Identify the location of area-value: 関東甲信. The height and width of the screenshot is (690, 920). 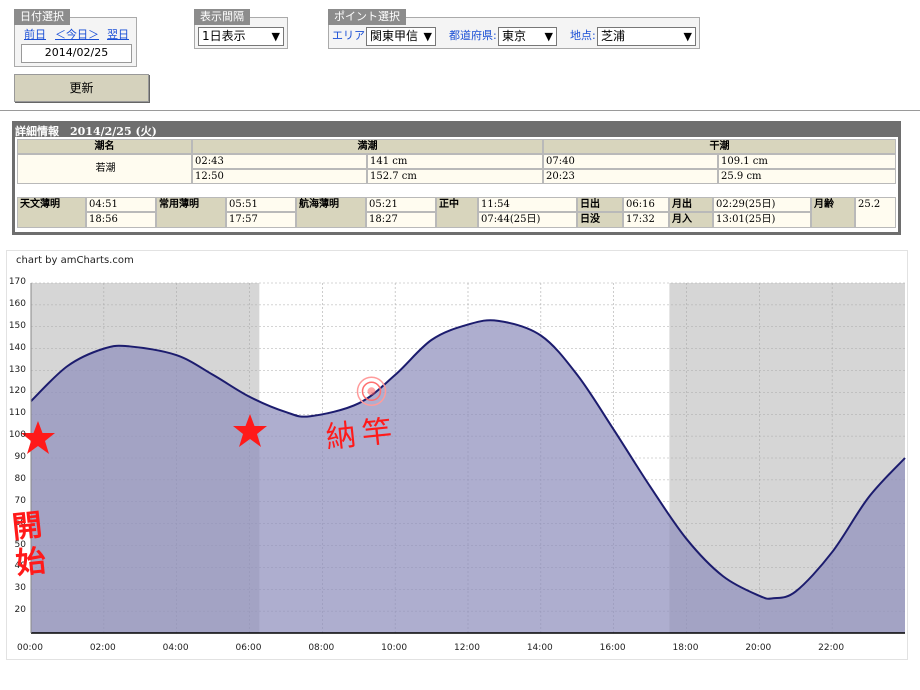
(394, 36).